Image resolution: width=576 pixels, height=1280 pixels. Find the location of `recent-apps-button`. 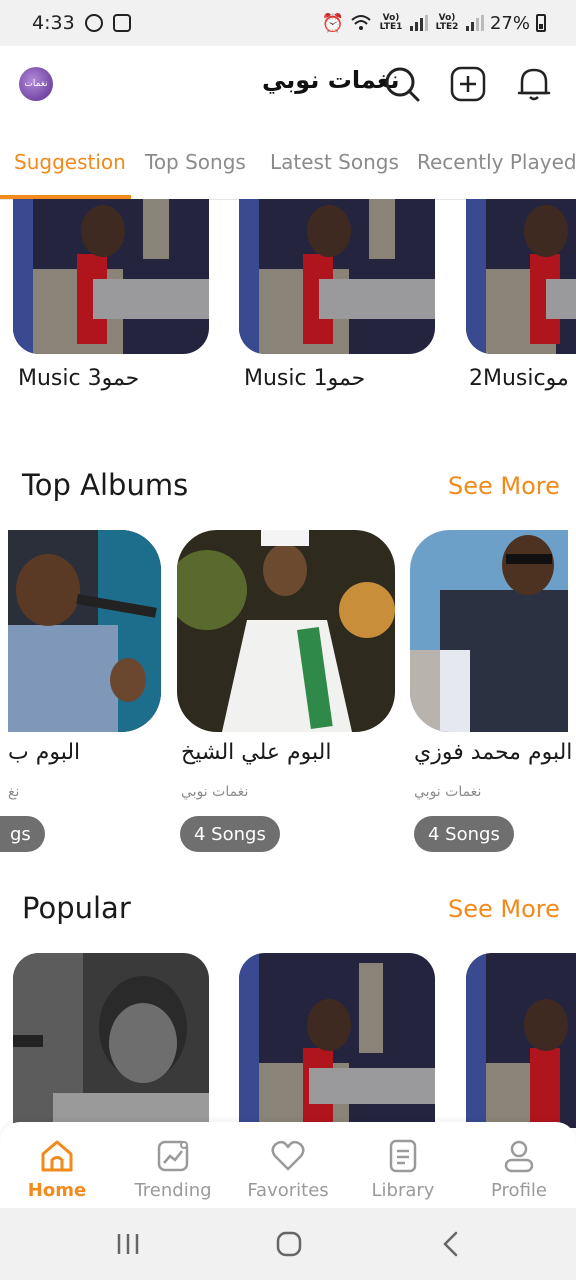

recent-apps-button is located at coordinates (128, 1246).